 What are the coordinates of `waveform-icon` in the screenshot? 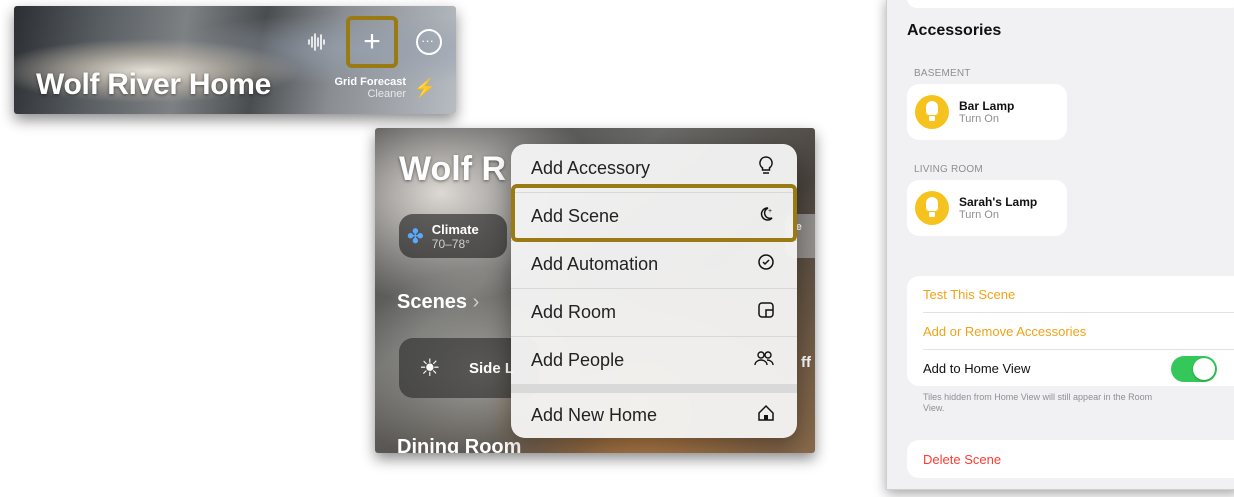 It's located at (317, 42).